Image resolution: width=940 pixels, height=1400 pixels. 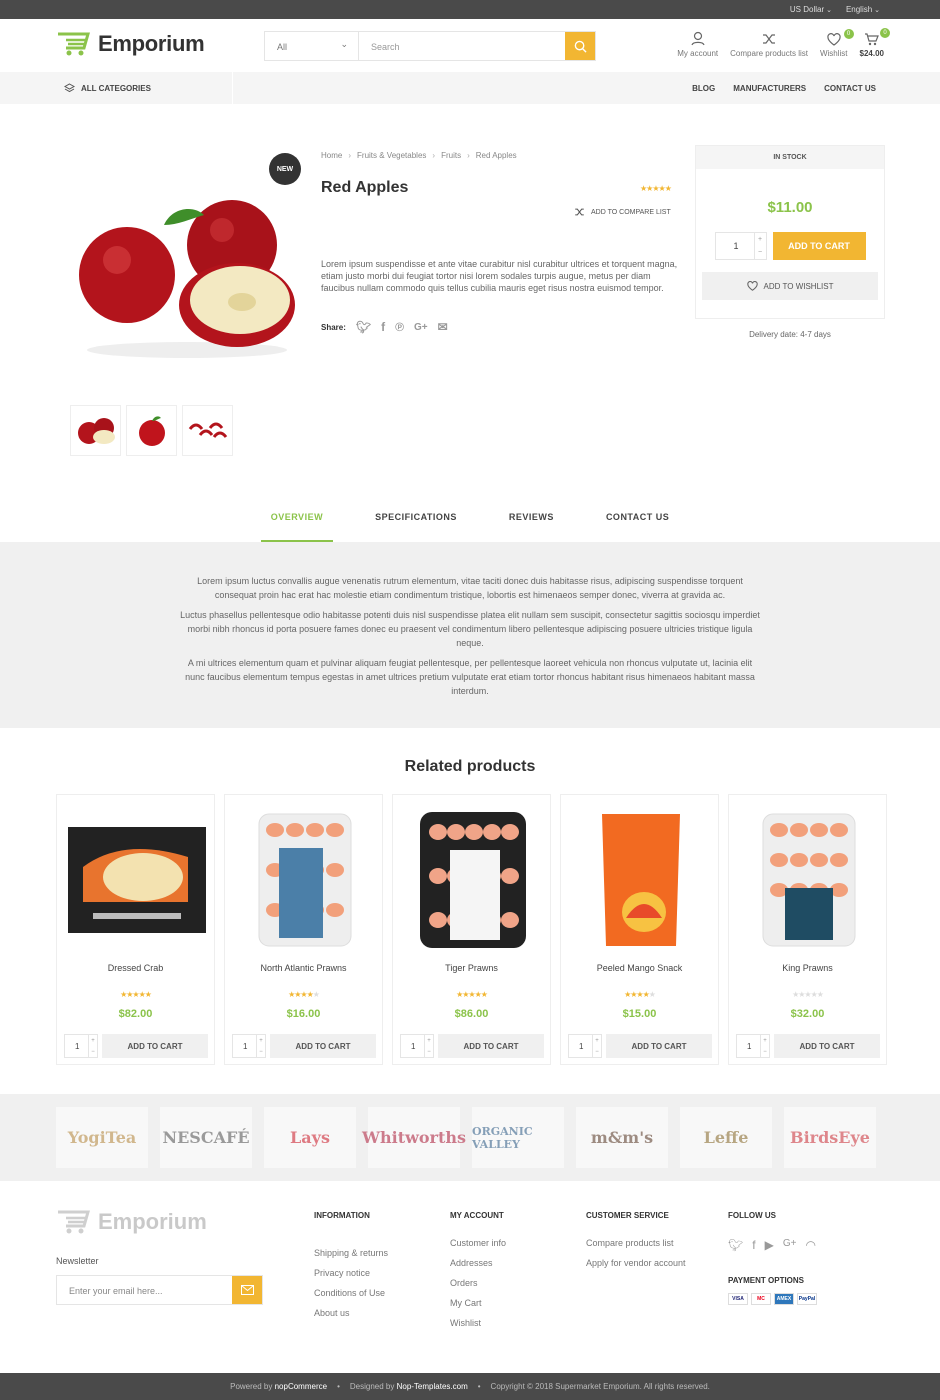 I want to click on footer-logo: Emporium, so click(x=131, y=1222).